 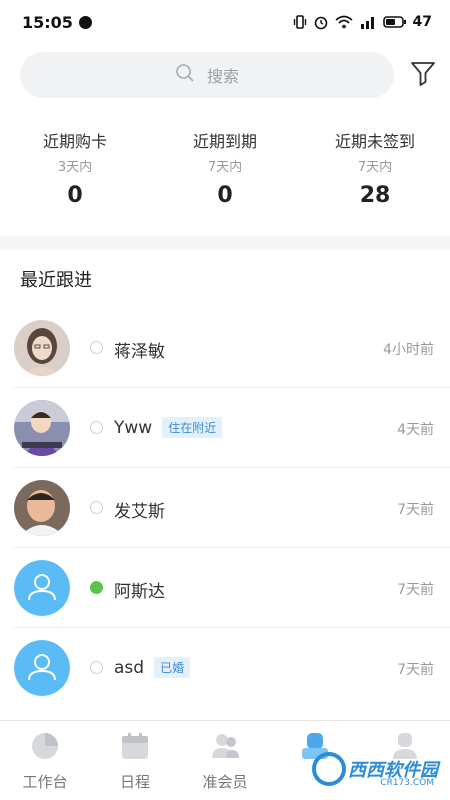 I want to click on contact-name-wrap: 阿斯达, so click(x=139, y=589).